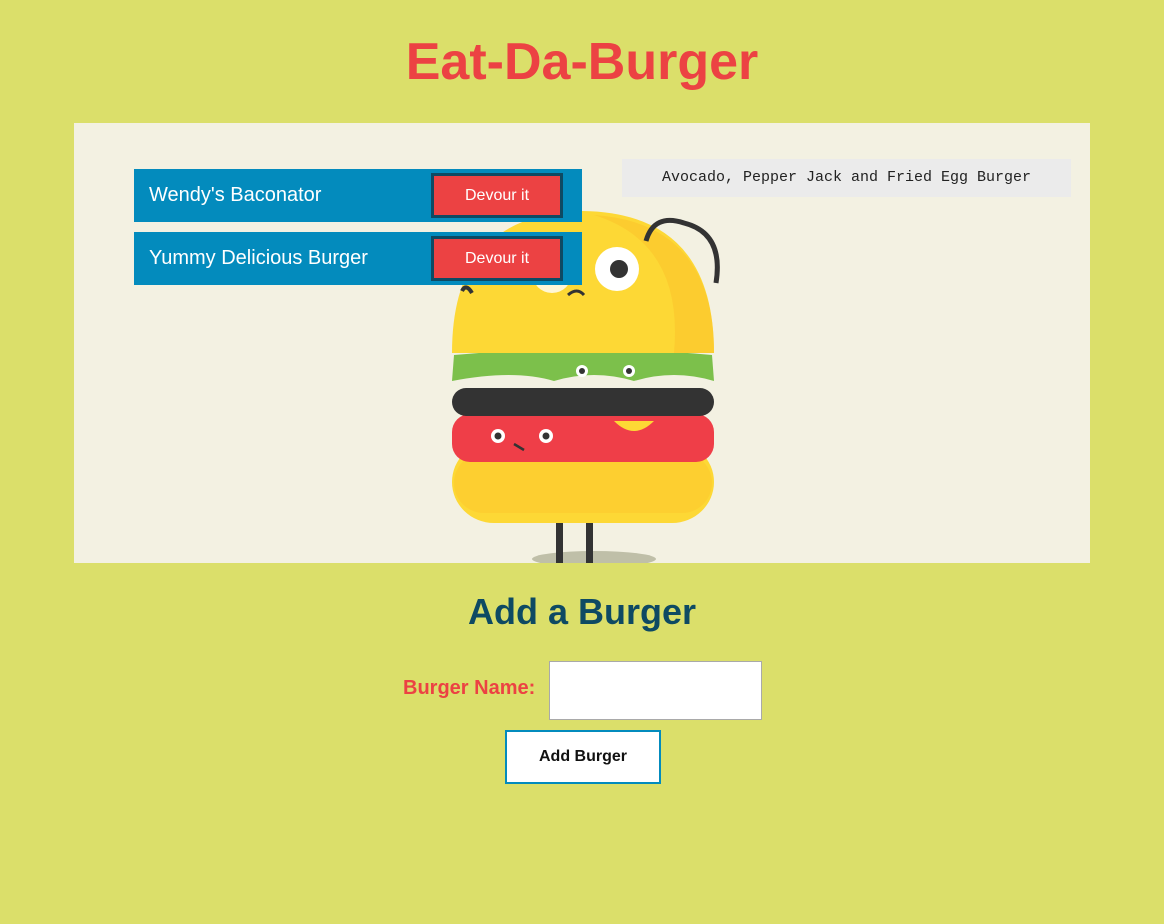 This screenshot has height=924, width=1164. What do you see at coordinates (583, 757) in the screenshot?
I see `add-burger-button: Add Burger` at bounding box center [583, 757].